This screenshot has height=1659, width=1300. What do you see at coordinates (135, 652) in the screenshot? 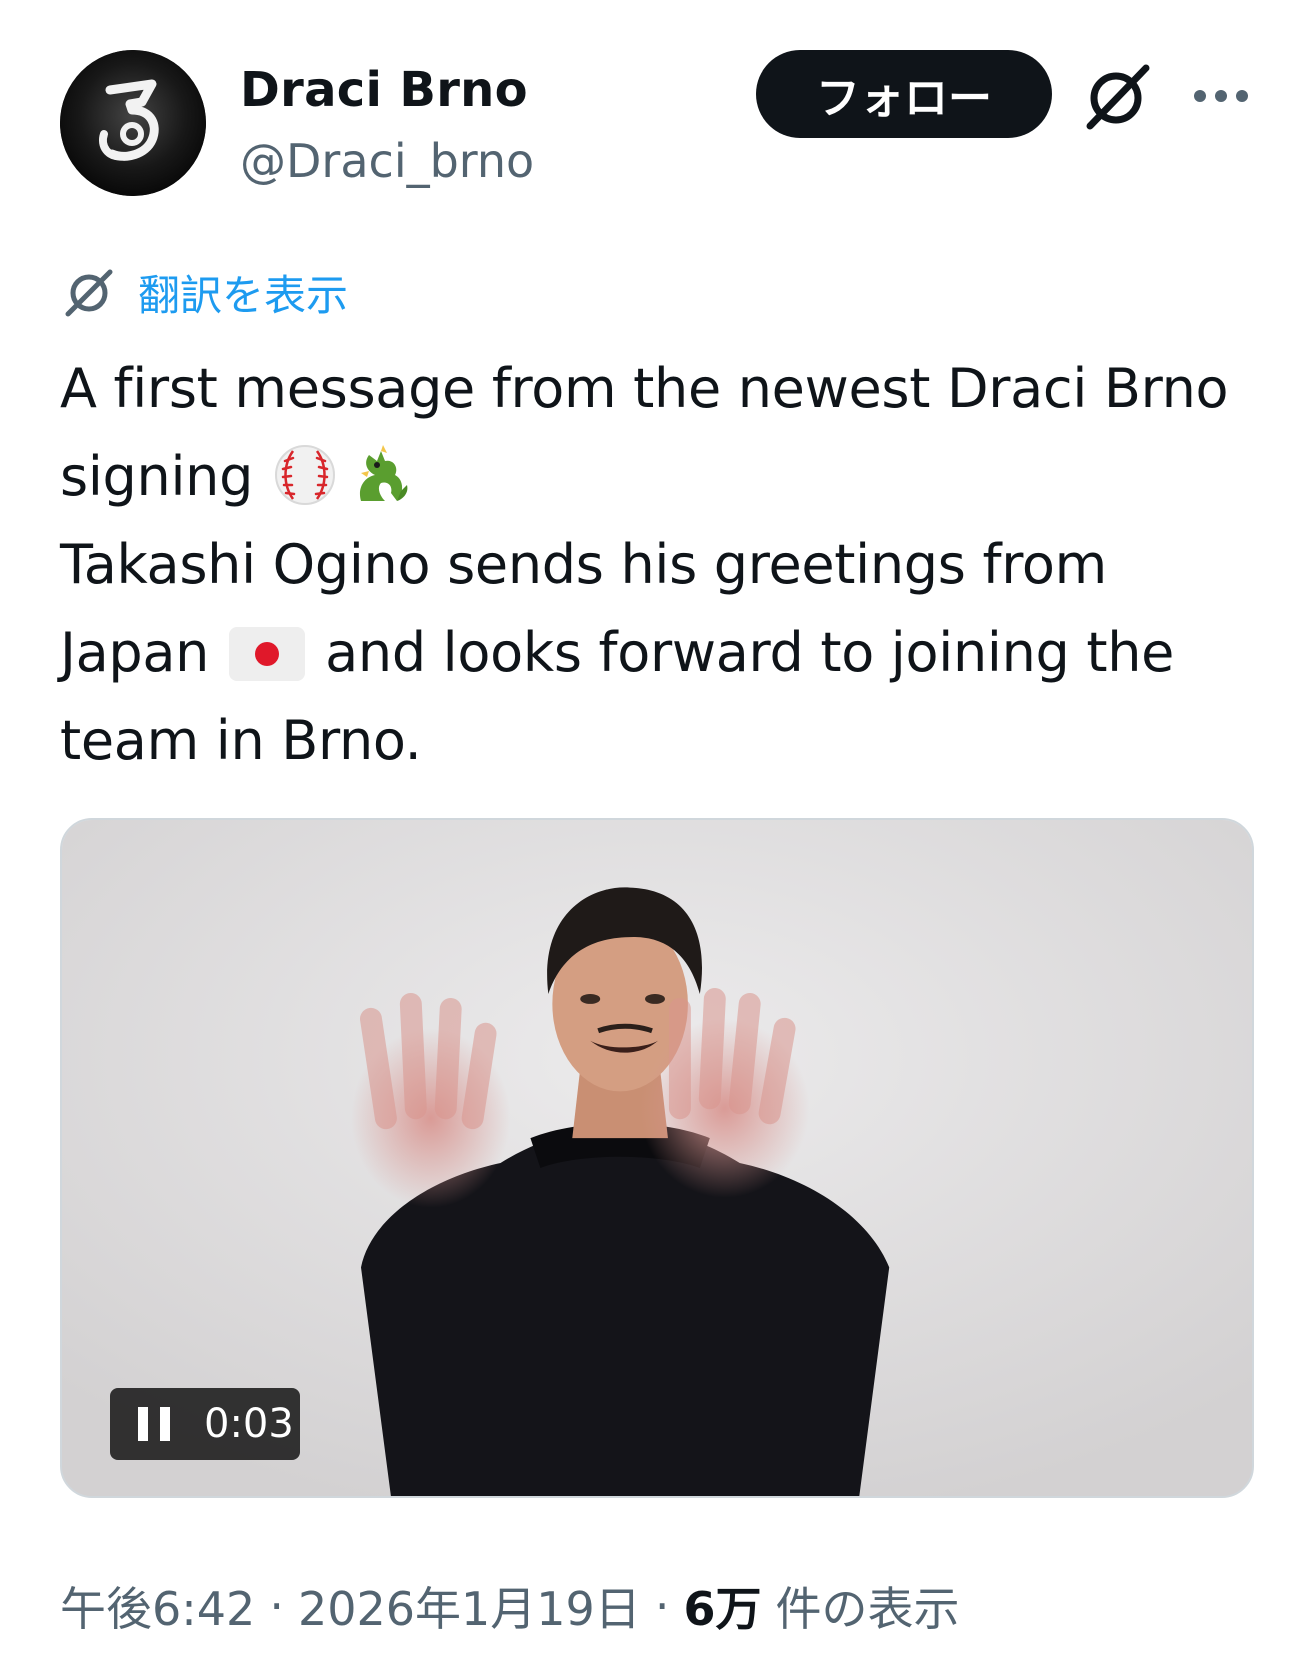
I see `tweet-line-text: Japan` at bounding box center [135, 652].